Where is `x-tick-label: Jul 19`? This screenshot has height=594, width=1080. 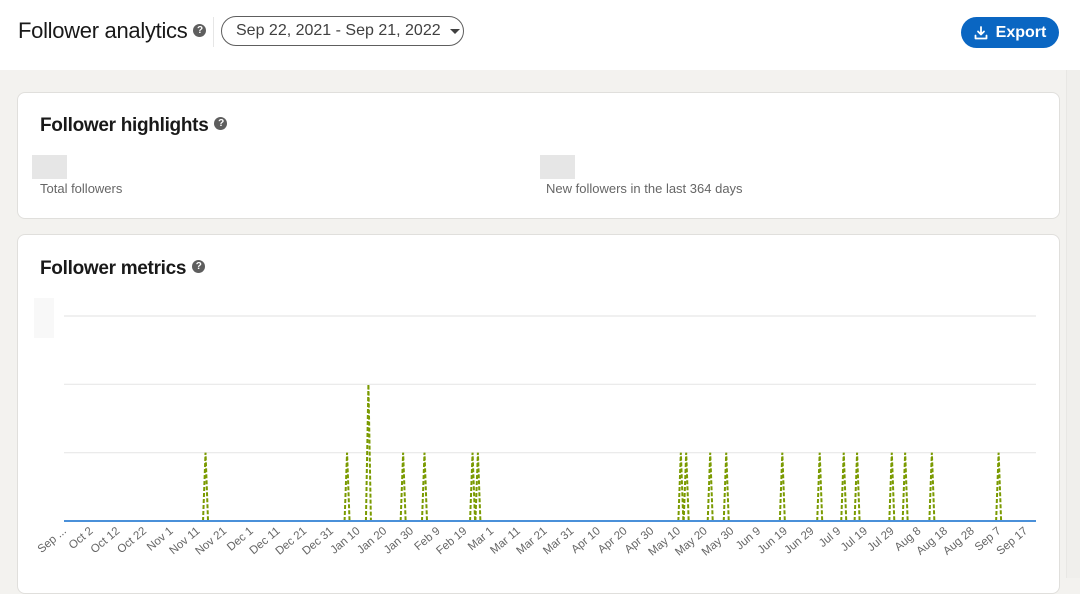
x-tick-label: Jul 19 is located at coordinates (854, 539).